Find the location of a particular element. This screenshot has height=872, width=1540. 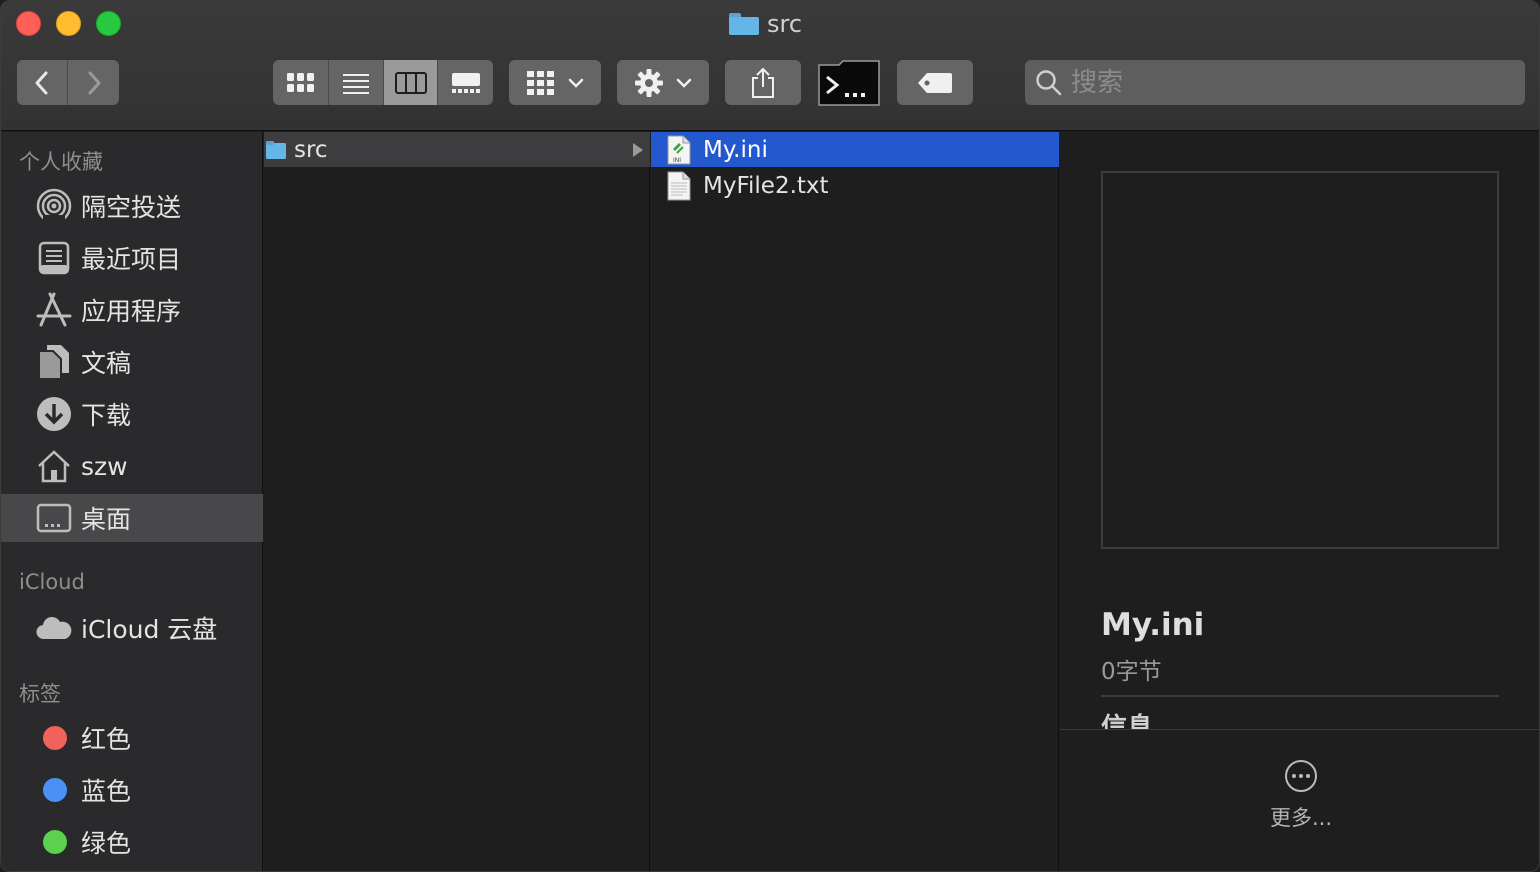

share-button is located at coordinates (763, 82).